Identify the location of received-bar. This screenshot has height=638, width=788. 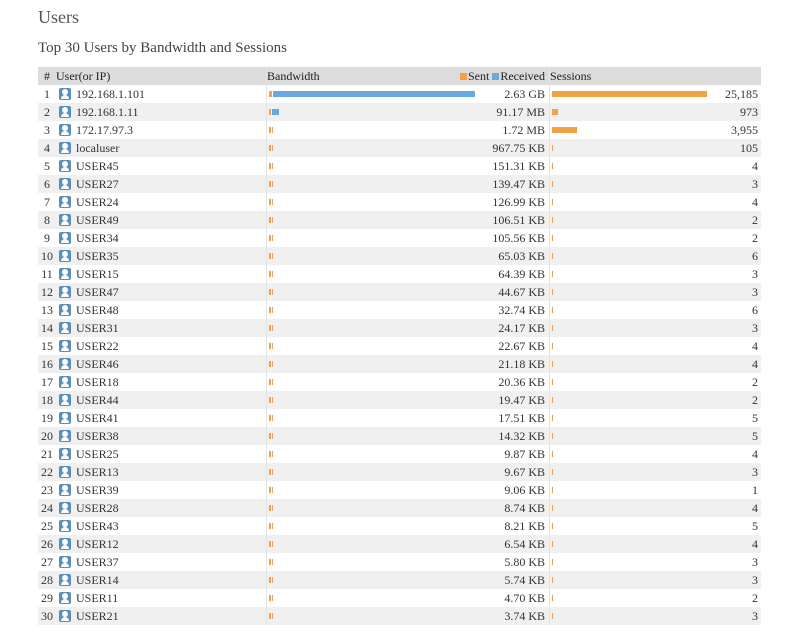
(272, 436).